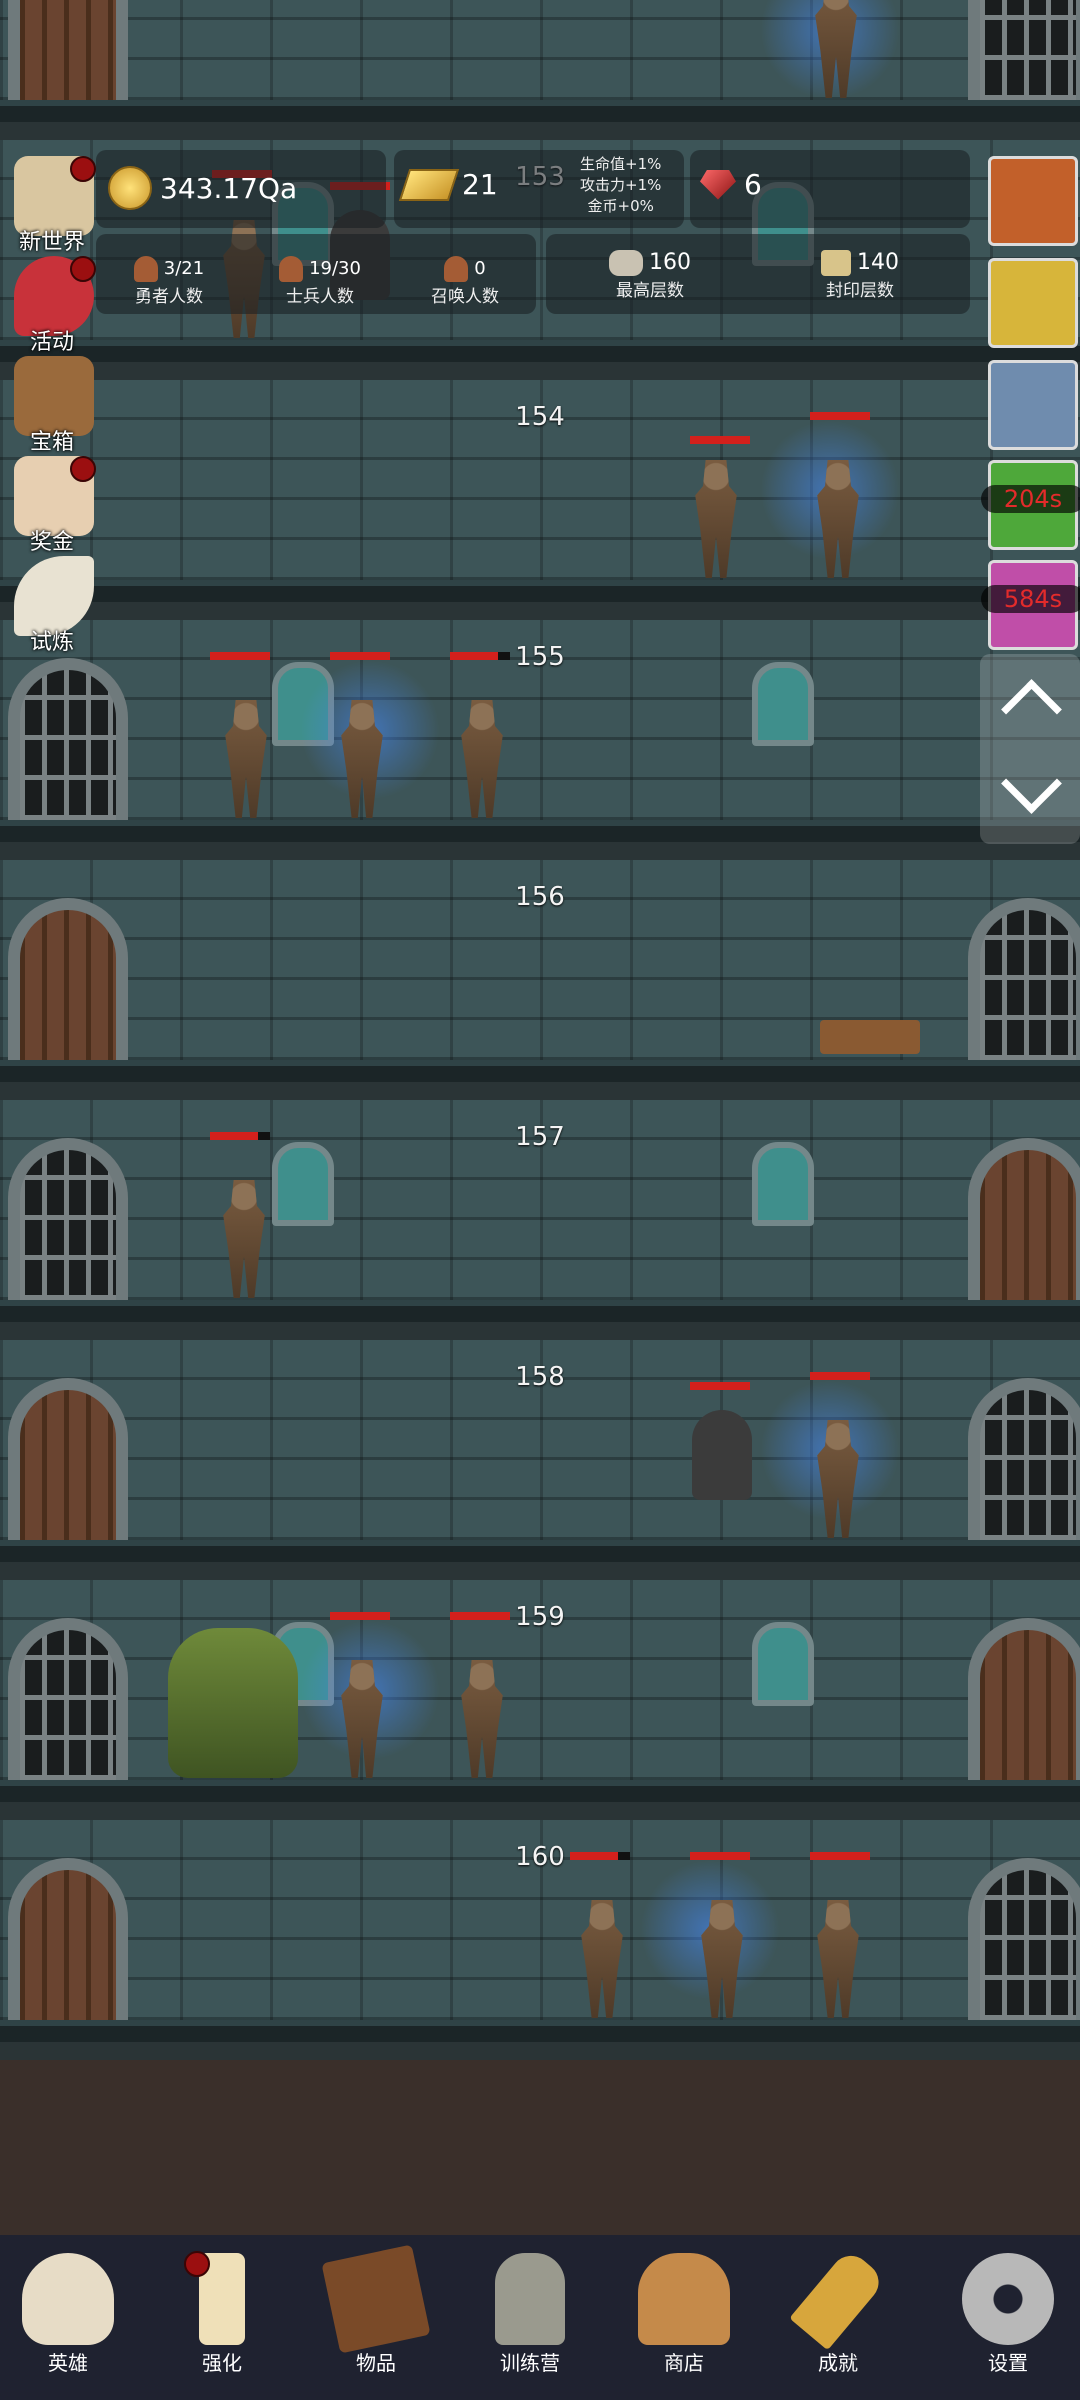 This screenshot has width=1080, height=2400. I want to click on floor-160: 160, so click(540, 1940).